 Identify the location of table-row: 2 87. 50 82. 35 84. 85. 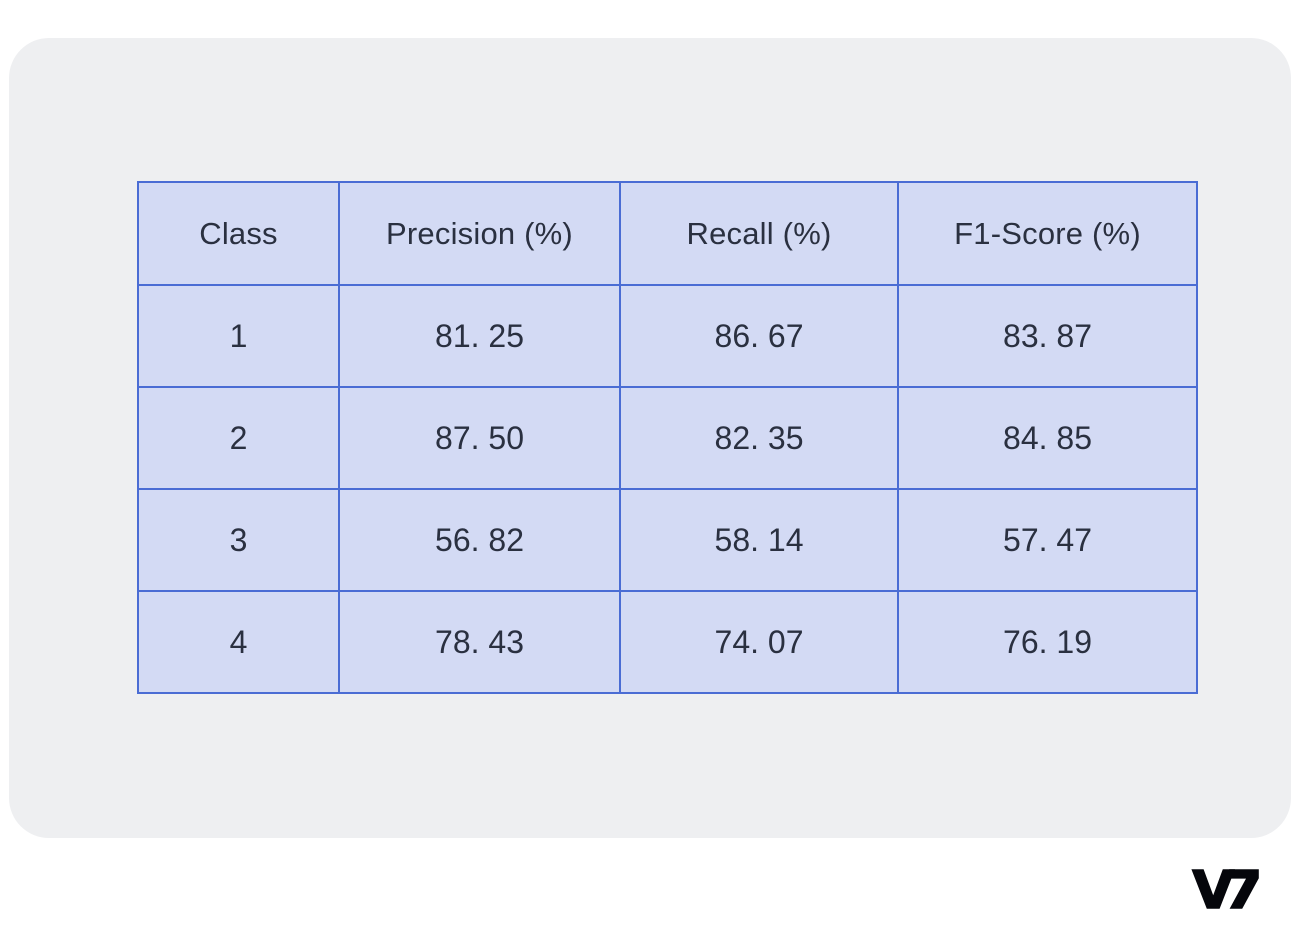
(667, 438).